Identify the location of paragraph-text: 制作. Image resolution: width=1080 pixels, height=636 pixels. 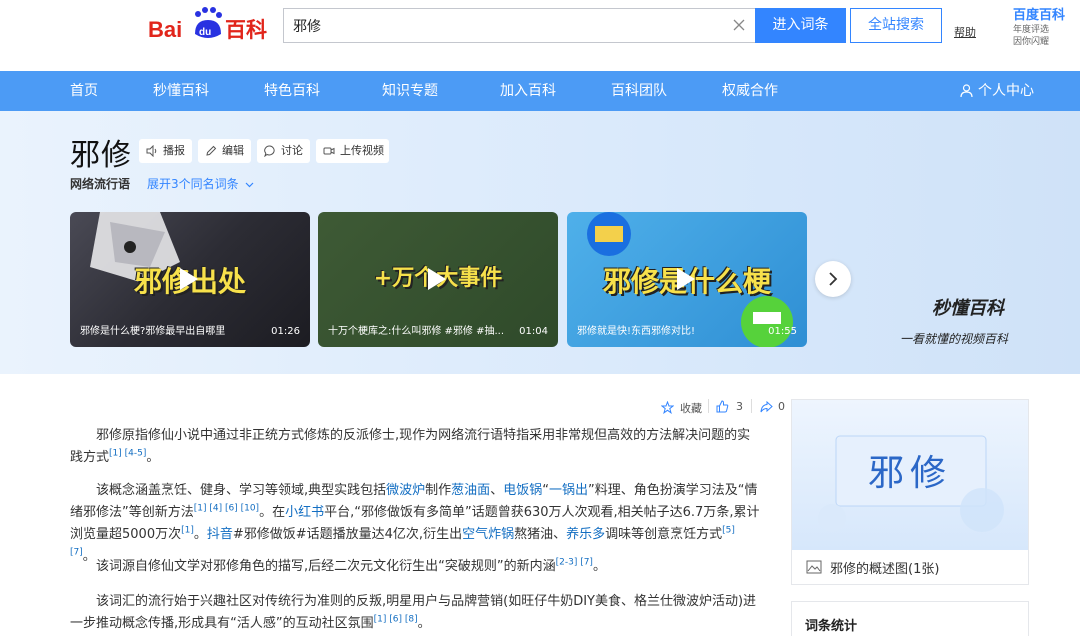
(438, 490).